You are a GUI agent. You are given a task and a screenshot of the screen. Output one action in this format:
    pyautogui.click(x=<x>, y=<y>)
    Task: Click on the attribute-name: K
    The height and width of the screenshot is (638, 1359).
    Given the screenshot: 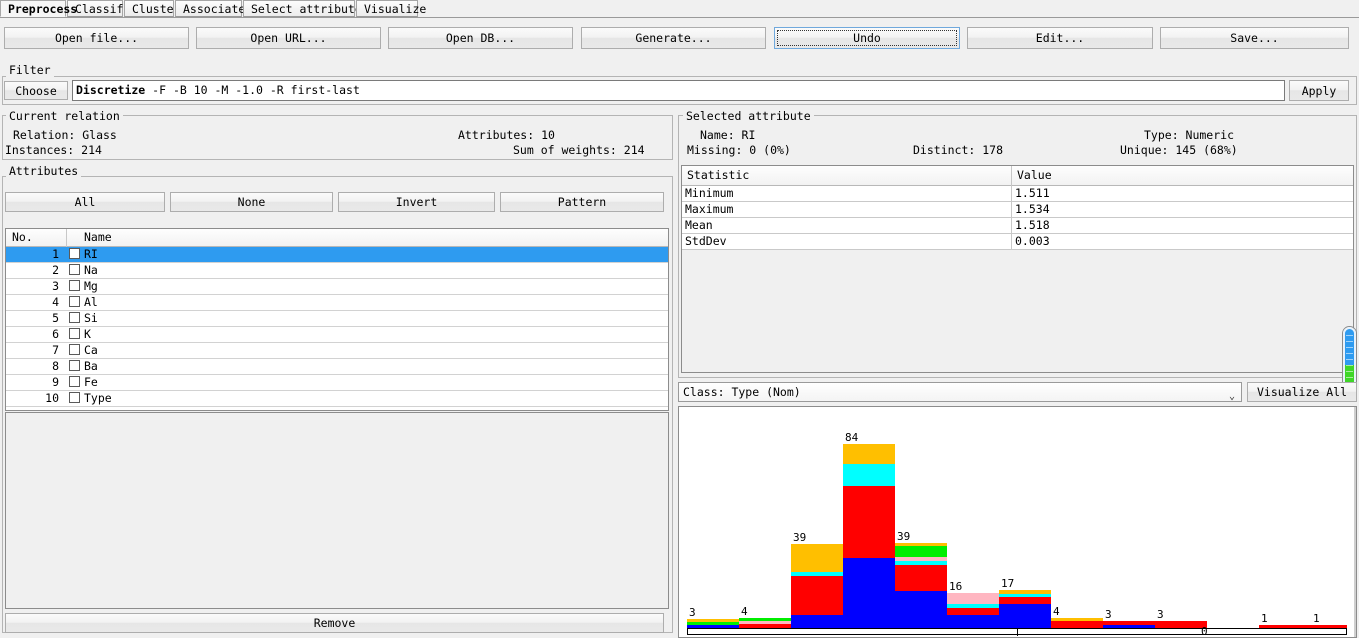 What is the action you would take?
    pyautogui.click(x=87, y=334)
    